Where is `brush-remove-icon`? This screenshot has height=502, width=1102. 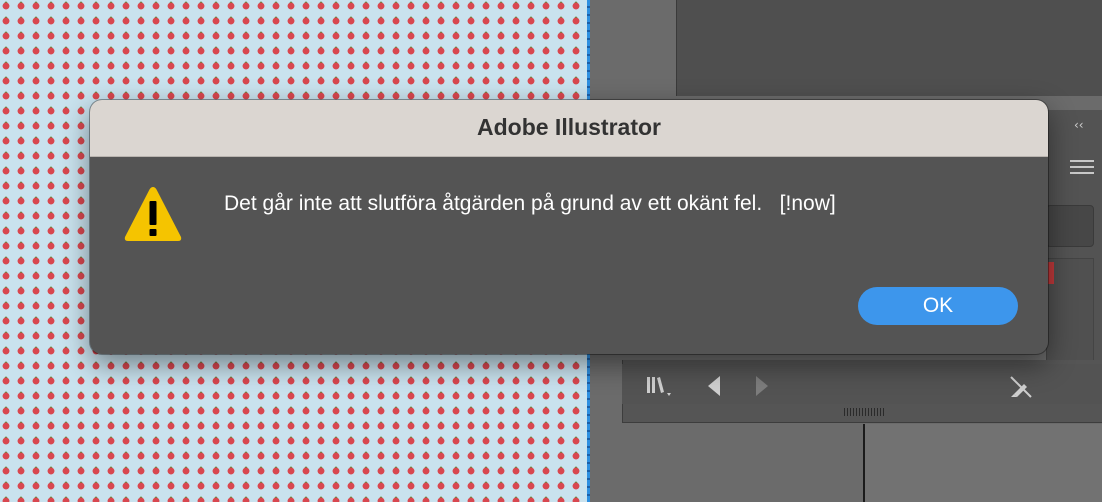
brush-remove-icon is located at coordinates (1021, 387).